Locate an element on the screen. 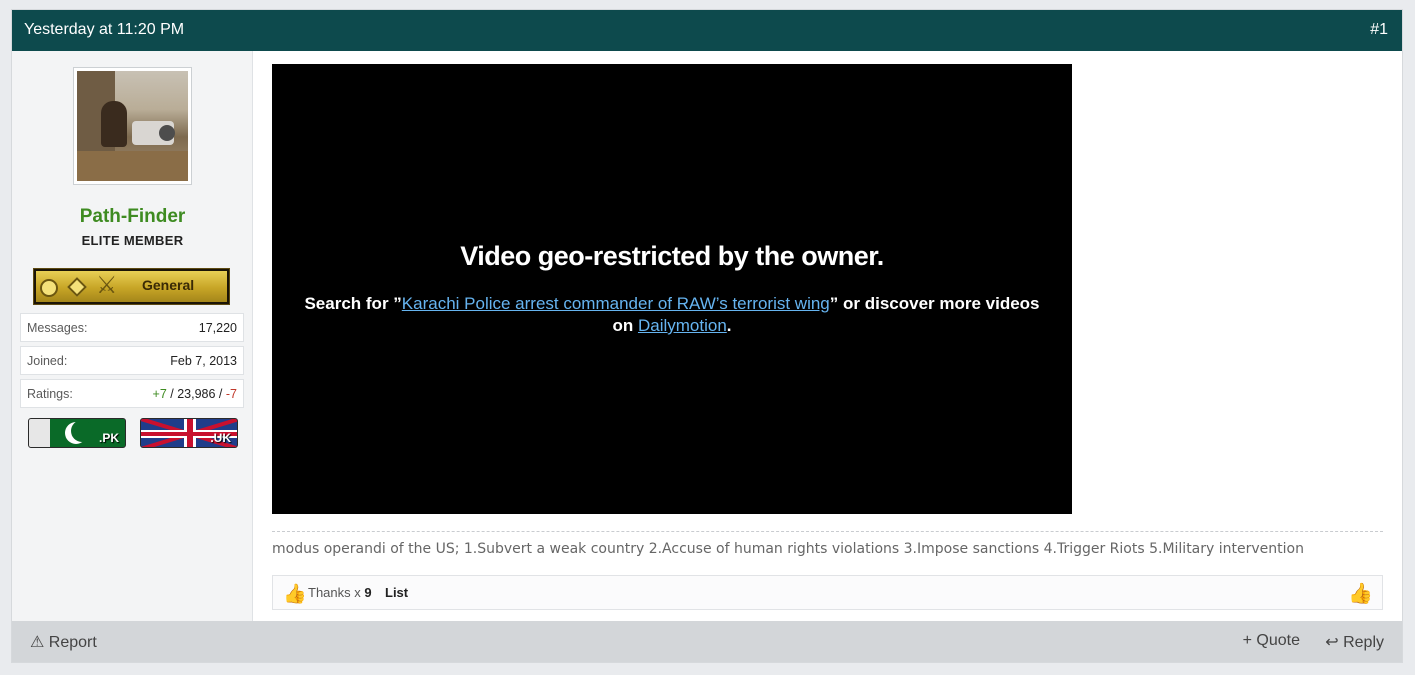 This screenshot has height=675, width=1415. thumbs-up-icon: 👍 is located at coordinates (295, 594).